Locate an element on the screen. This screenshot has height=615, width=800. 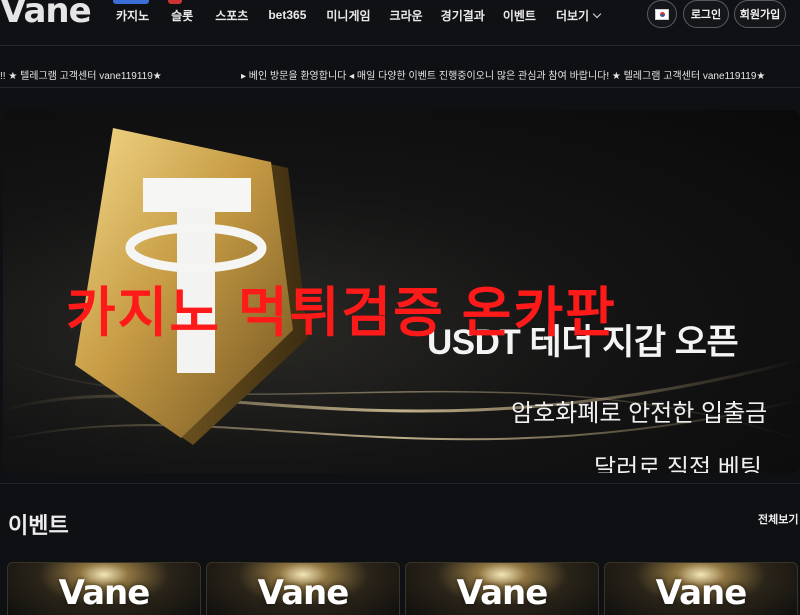
nav-item-minigame: 미니게임 is located at coordinates (348, 15).